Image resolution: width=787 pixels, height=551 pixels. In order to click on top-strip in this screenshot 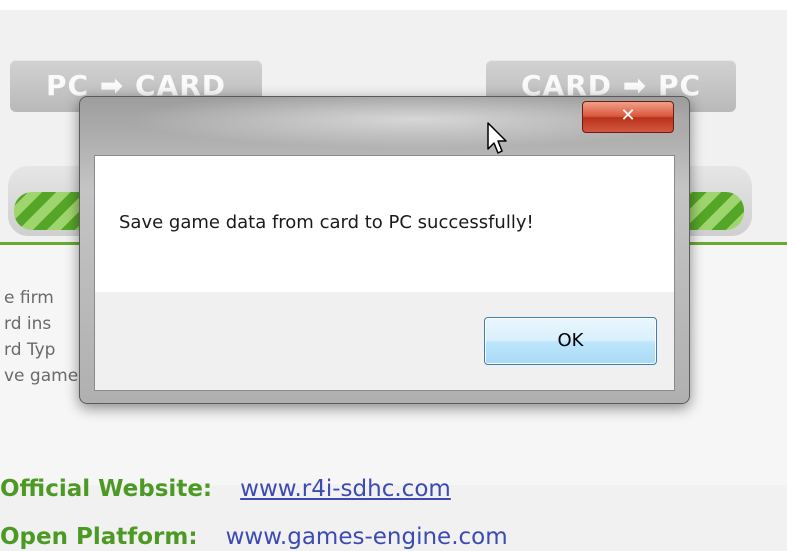, I will do `click(393, 5)`.